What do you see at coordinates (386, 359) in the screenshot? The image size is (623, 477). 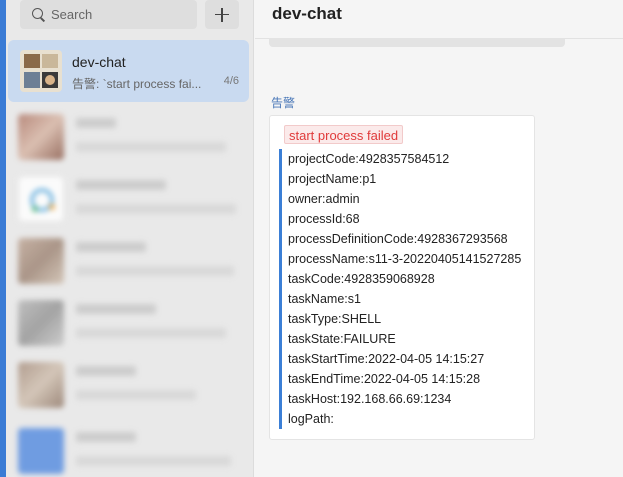 I see `detail-line: taskStartTime:2022-04-05 14:15:27` at bounding box center [386, 359].